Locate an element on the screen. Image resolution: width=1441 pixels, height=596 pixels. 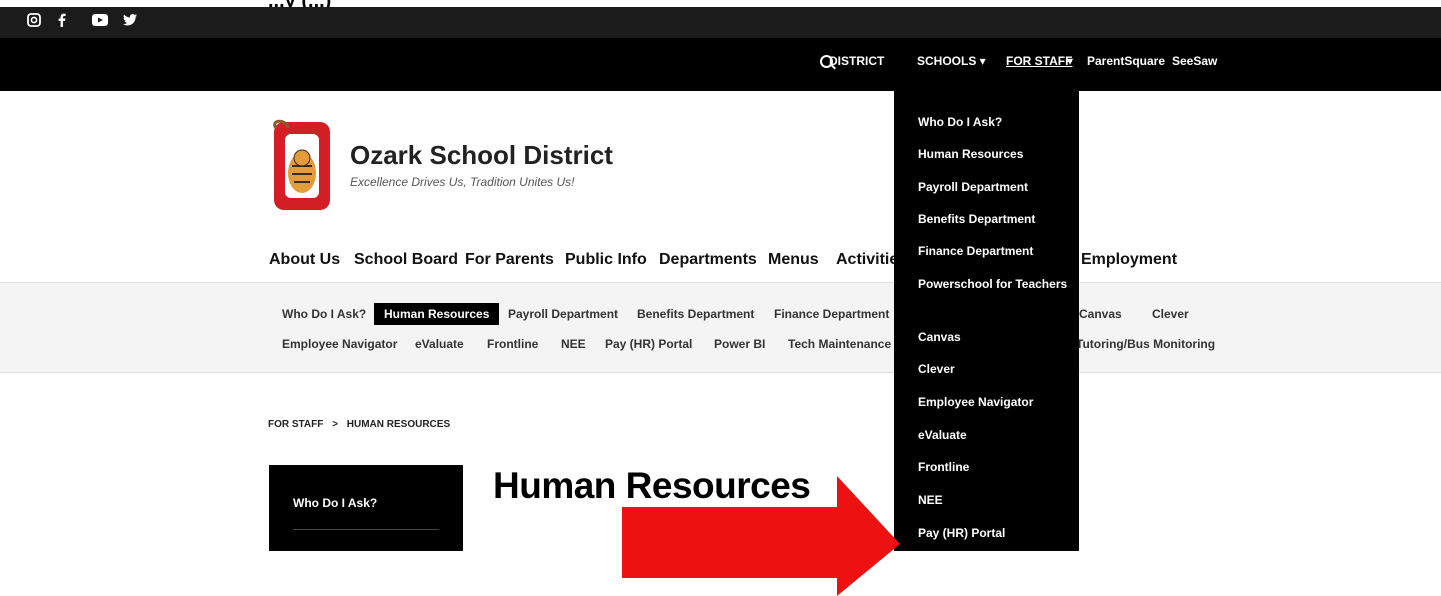
red-arrow-annotation is located at coordinates (761, 536).